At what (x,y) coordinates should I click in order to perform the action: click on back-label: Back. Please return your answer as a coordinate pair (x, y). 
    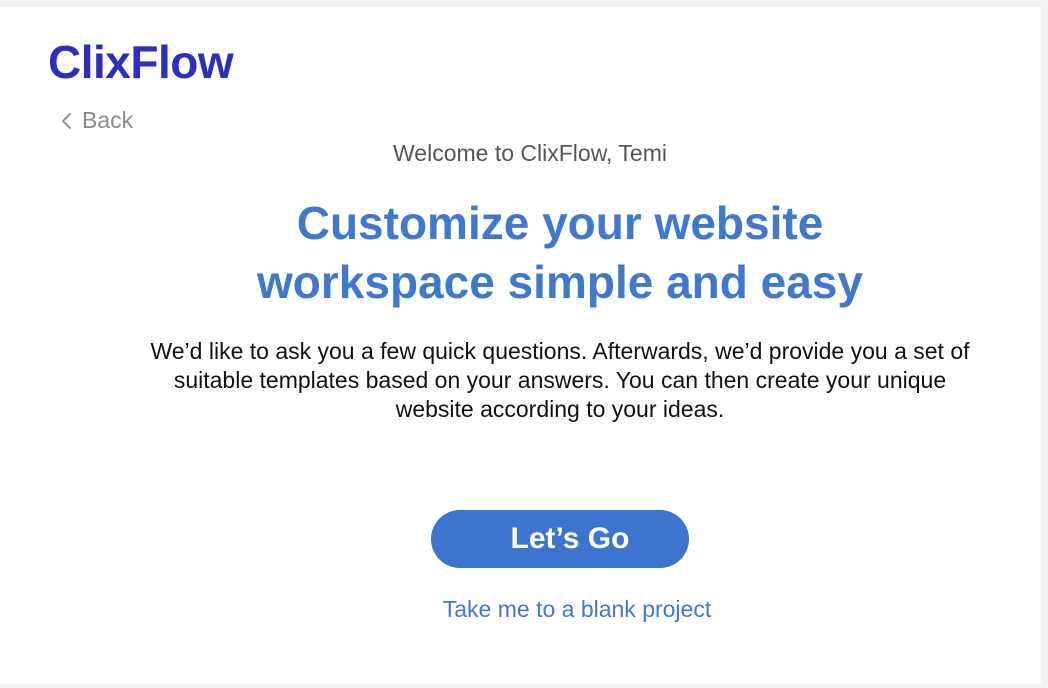
    Looking at the image, I should click on (108, 120).